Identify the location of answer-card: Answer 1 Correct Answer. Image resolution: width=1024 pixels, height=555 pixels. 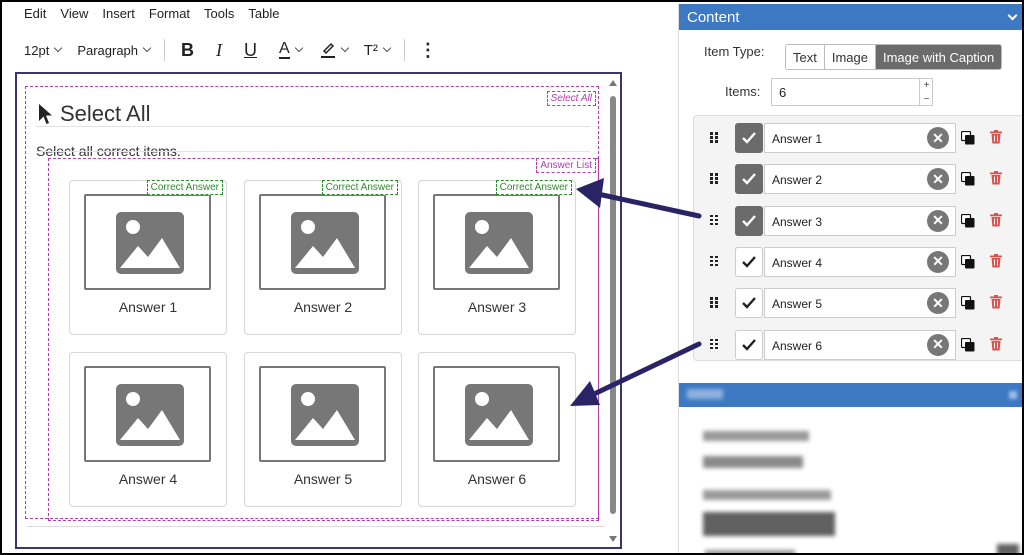
(148, 257).